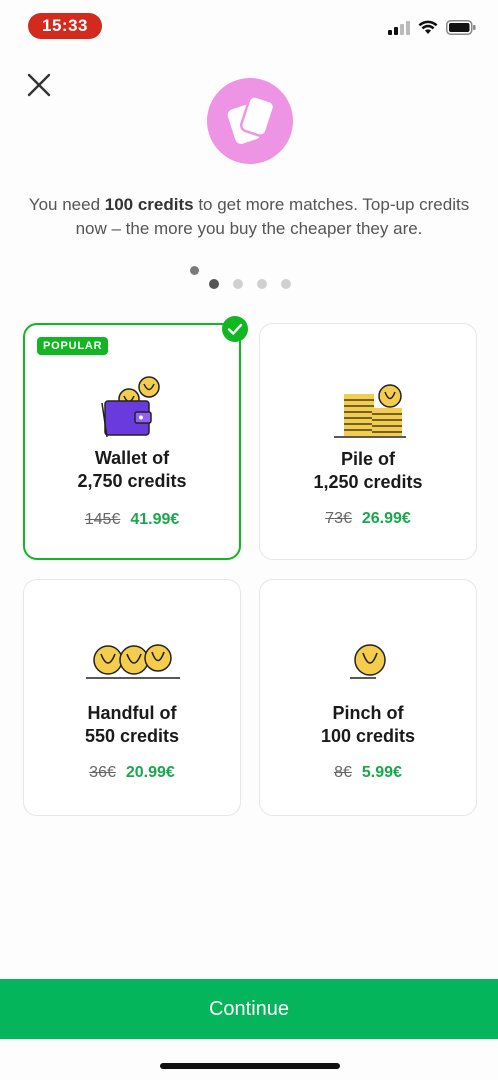 The image size is (498, 1080). I want to click on card-title-line2: 2,750 credits, so click(132, 481).